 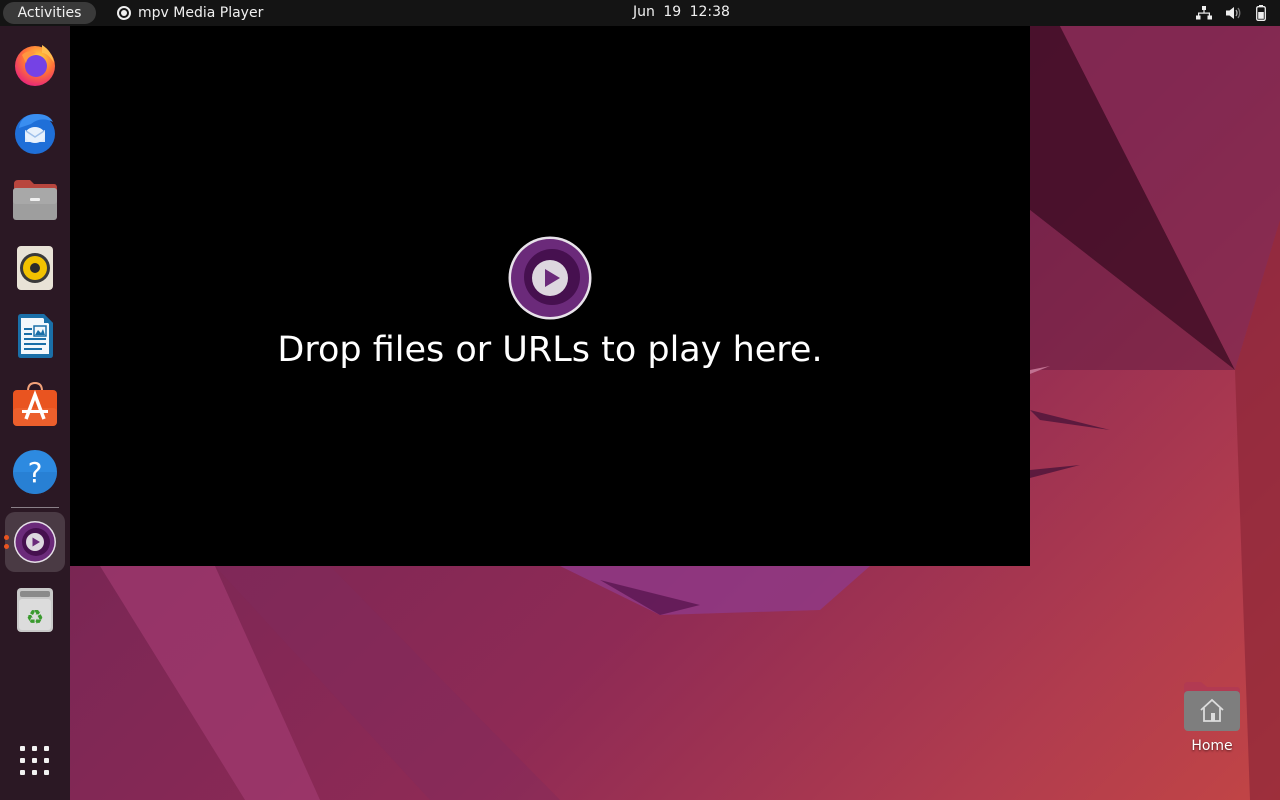 I want to click on writer-icon, so click(x=35, y=336).